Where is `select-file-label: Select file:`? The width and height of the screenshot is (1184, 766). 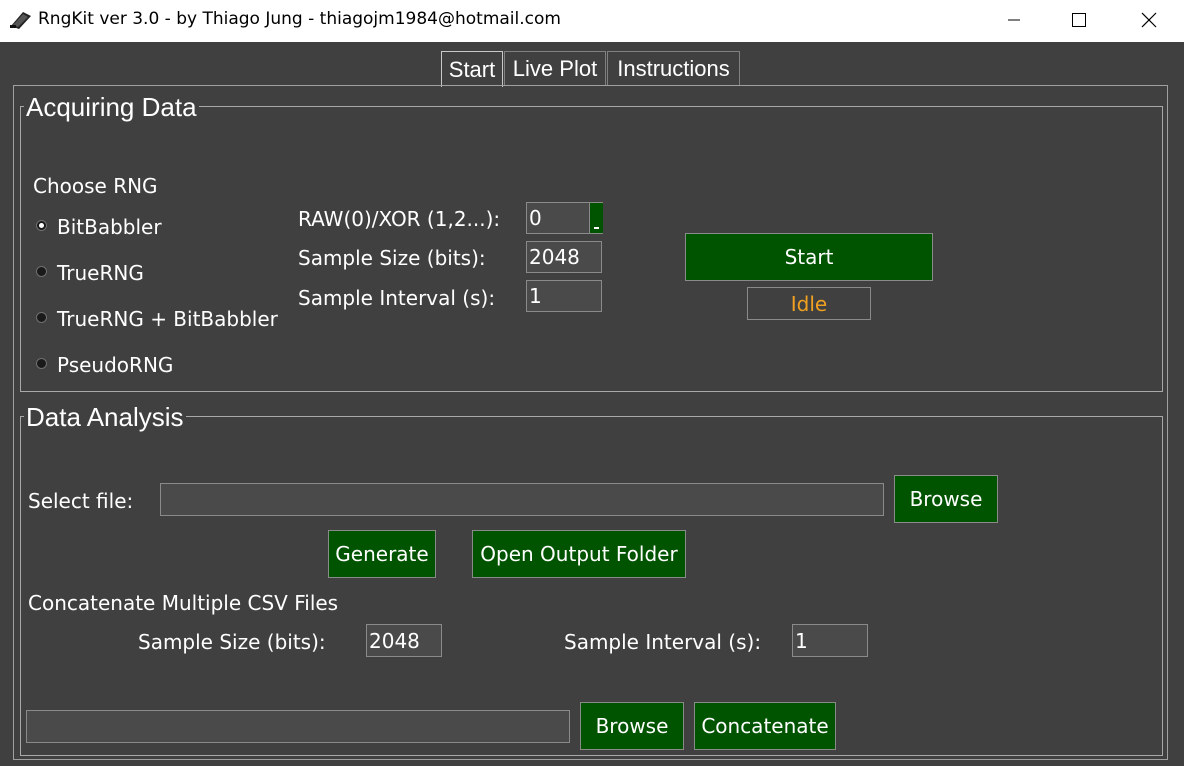
select-file-label: Select file: is located at coordinates (81, 501).